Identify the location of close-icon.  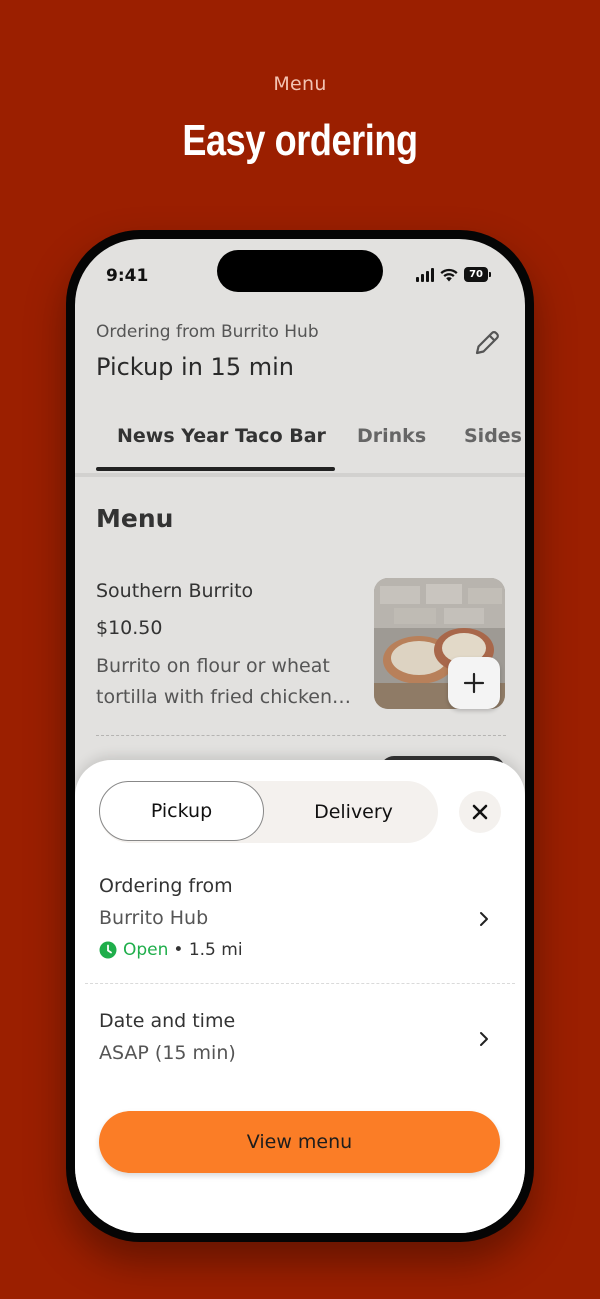
(480, 812).